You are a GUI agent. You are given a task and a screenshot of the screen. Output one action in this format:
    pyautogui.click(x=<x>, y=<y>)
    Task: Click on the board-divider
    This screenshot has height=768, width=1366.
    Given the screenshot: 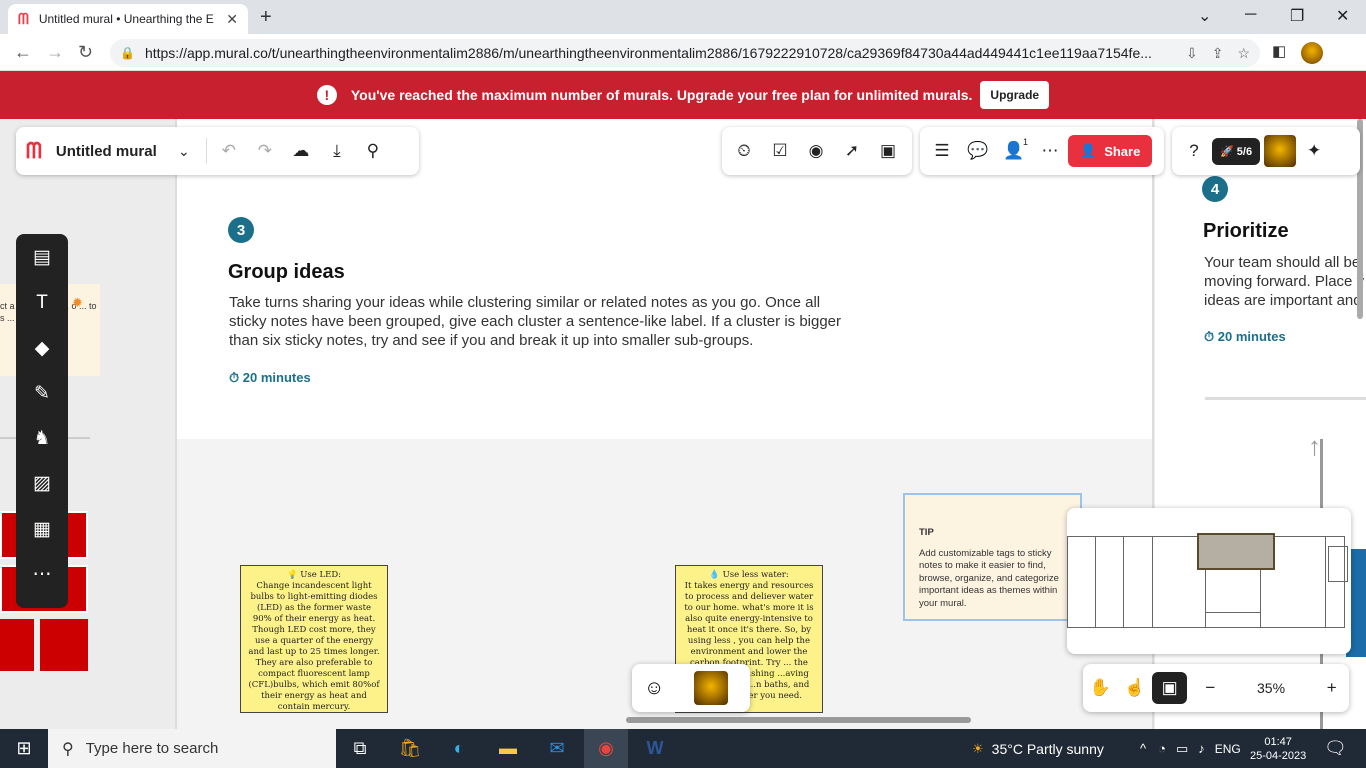 What is the action you would take?
    pyautogui.click(x=176, y=424)
    